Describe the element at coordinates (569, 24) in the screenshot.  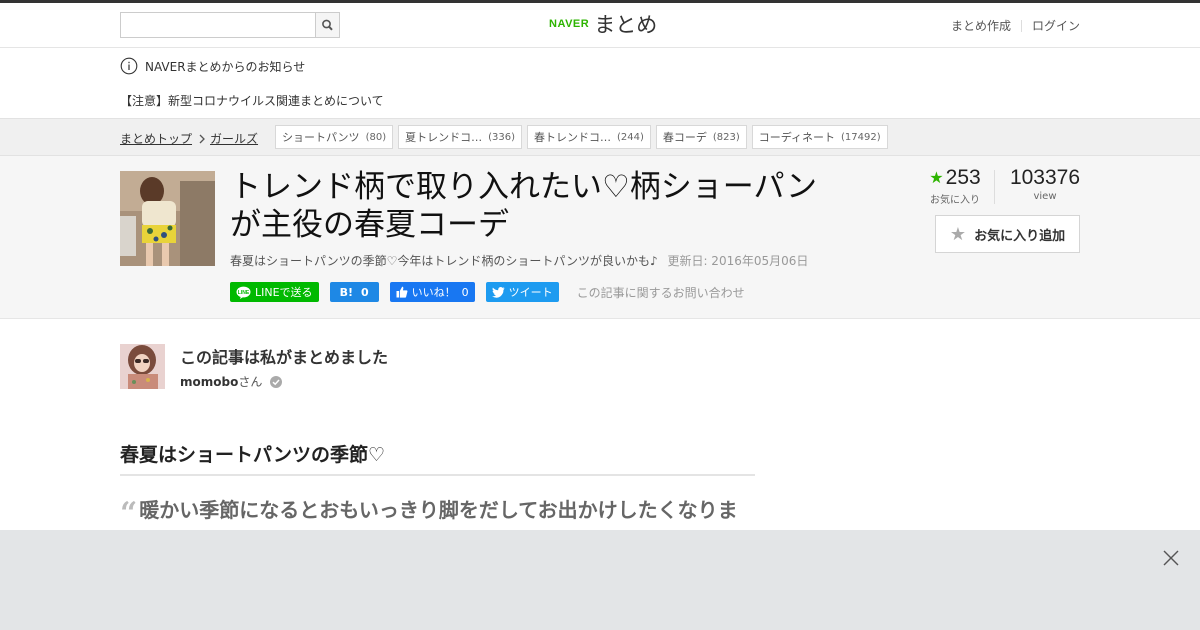
I see `logo-naver: NAVER` at that location.